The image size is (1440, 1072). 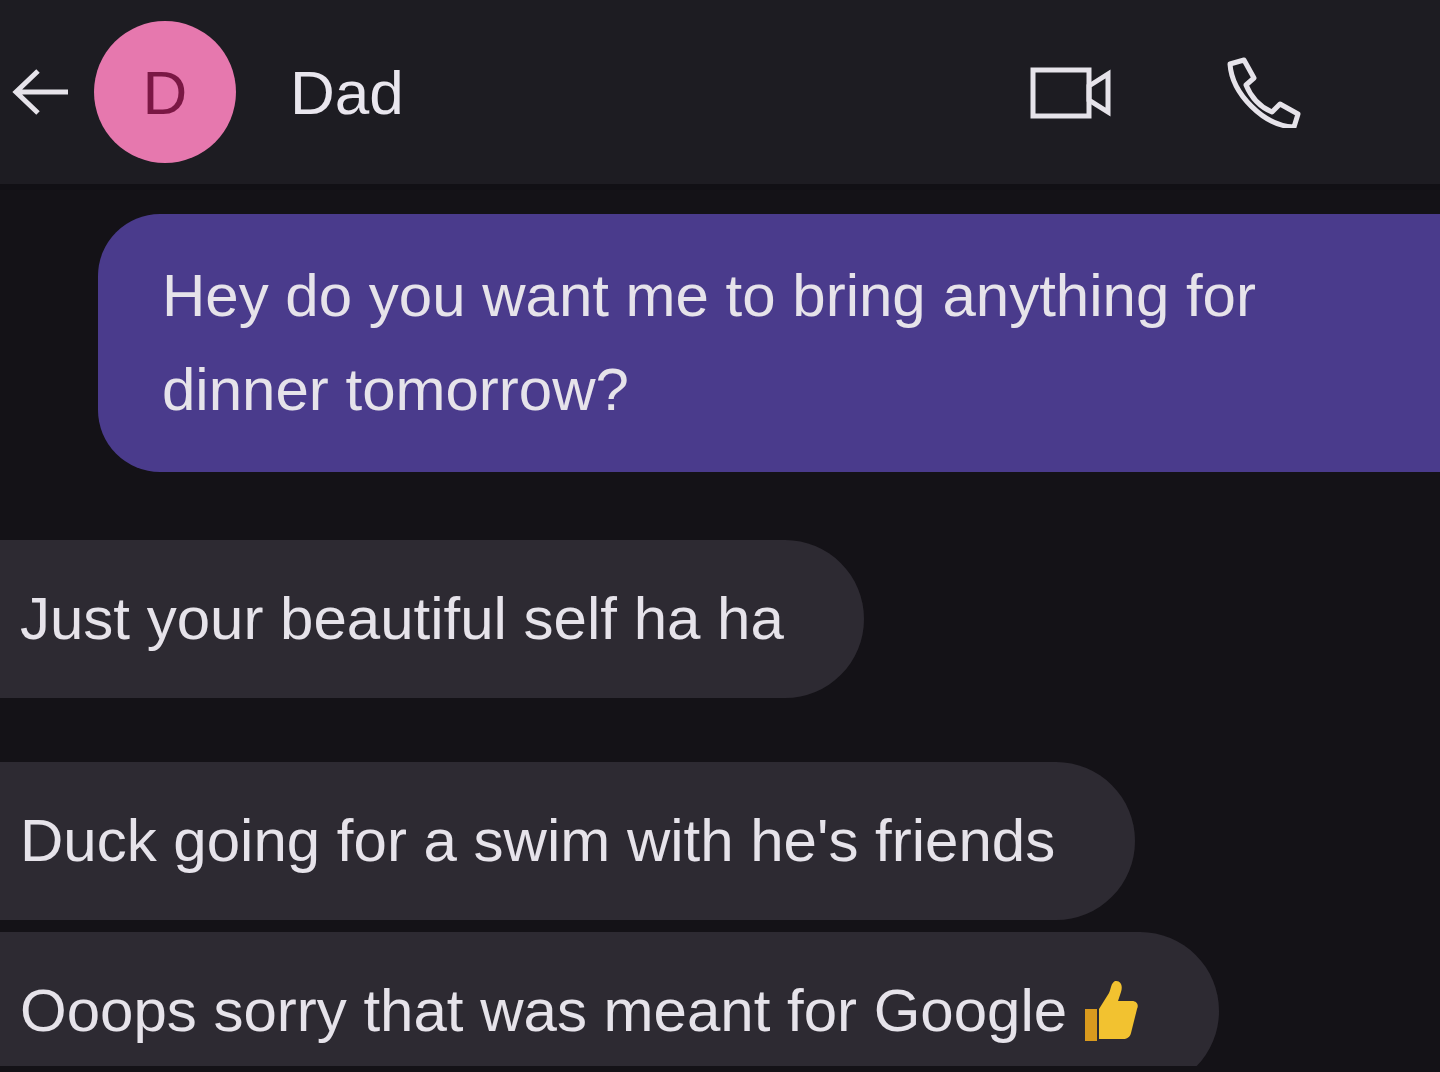 I want to click on message-text: Duck going for a swim with he's friends, so click(x=538, y=841).